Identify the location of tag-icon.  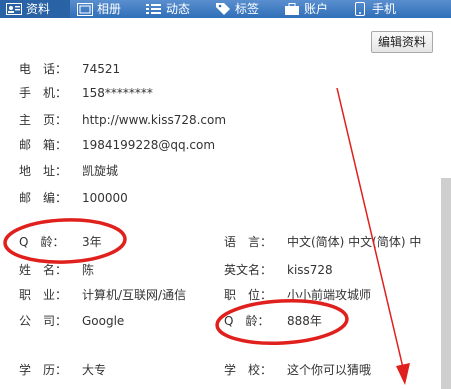
(223, 9).